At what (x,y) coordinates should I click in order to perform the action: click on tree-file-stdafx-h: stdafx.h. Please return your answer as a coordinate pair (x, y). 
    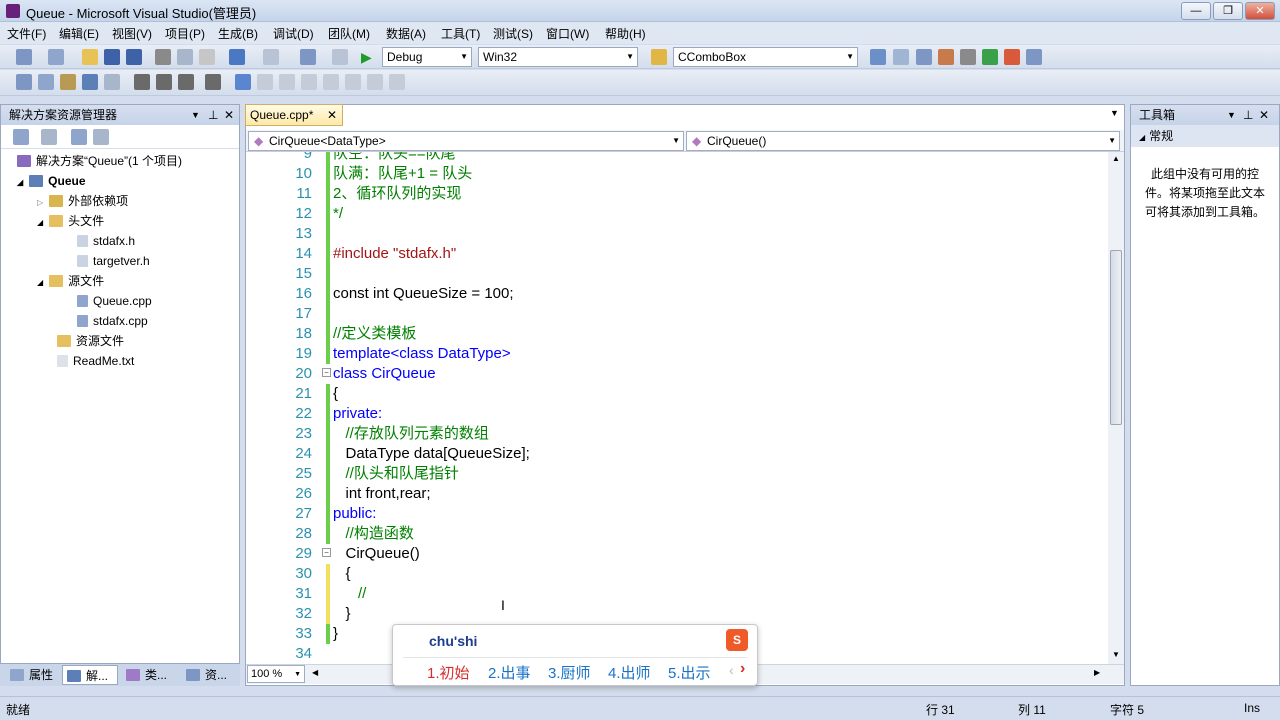
    Looking at the image, I should click on (106, 241).